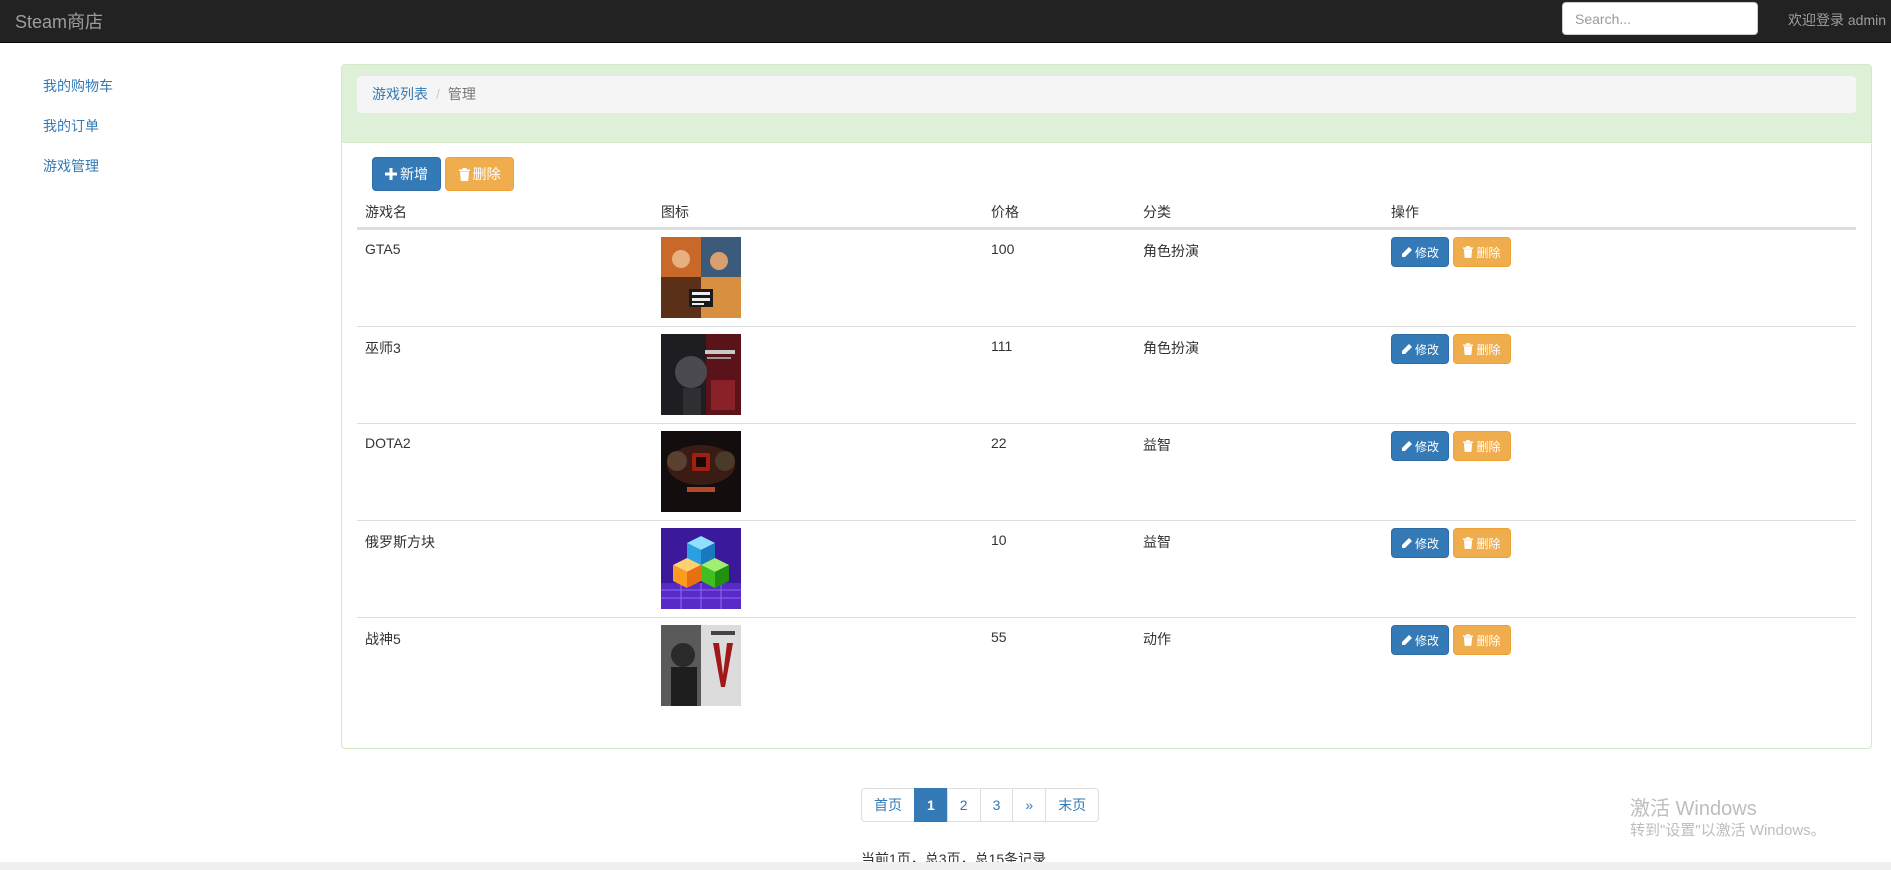 The height and width of the screenshot is (870, 1891). Describe the element at coordinates (1005, 212) in the screenshot. I see `header-price: 价格` at that location.